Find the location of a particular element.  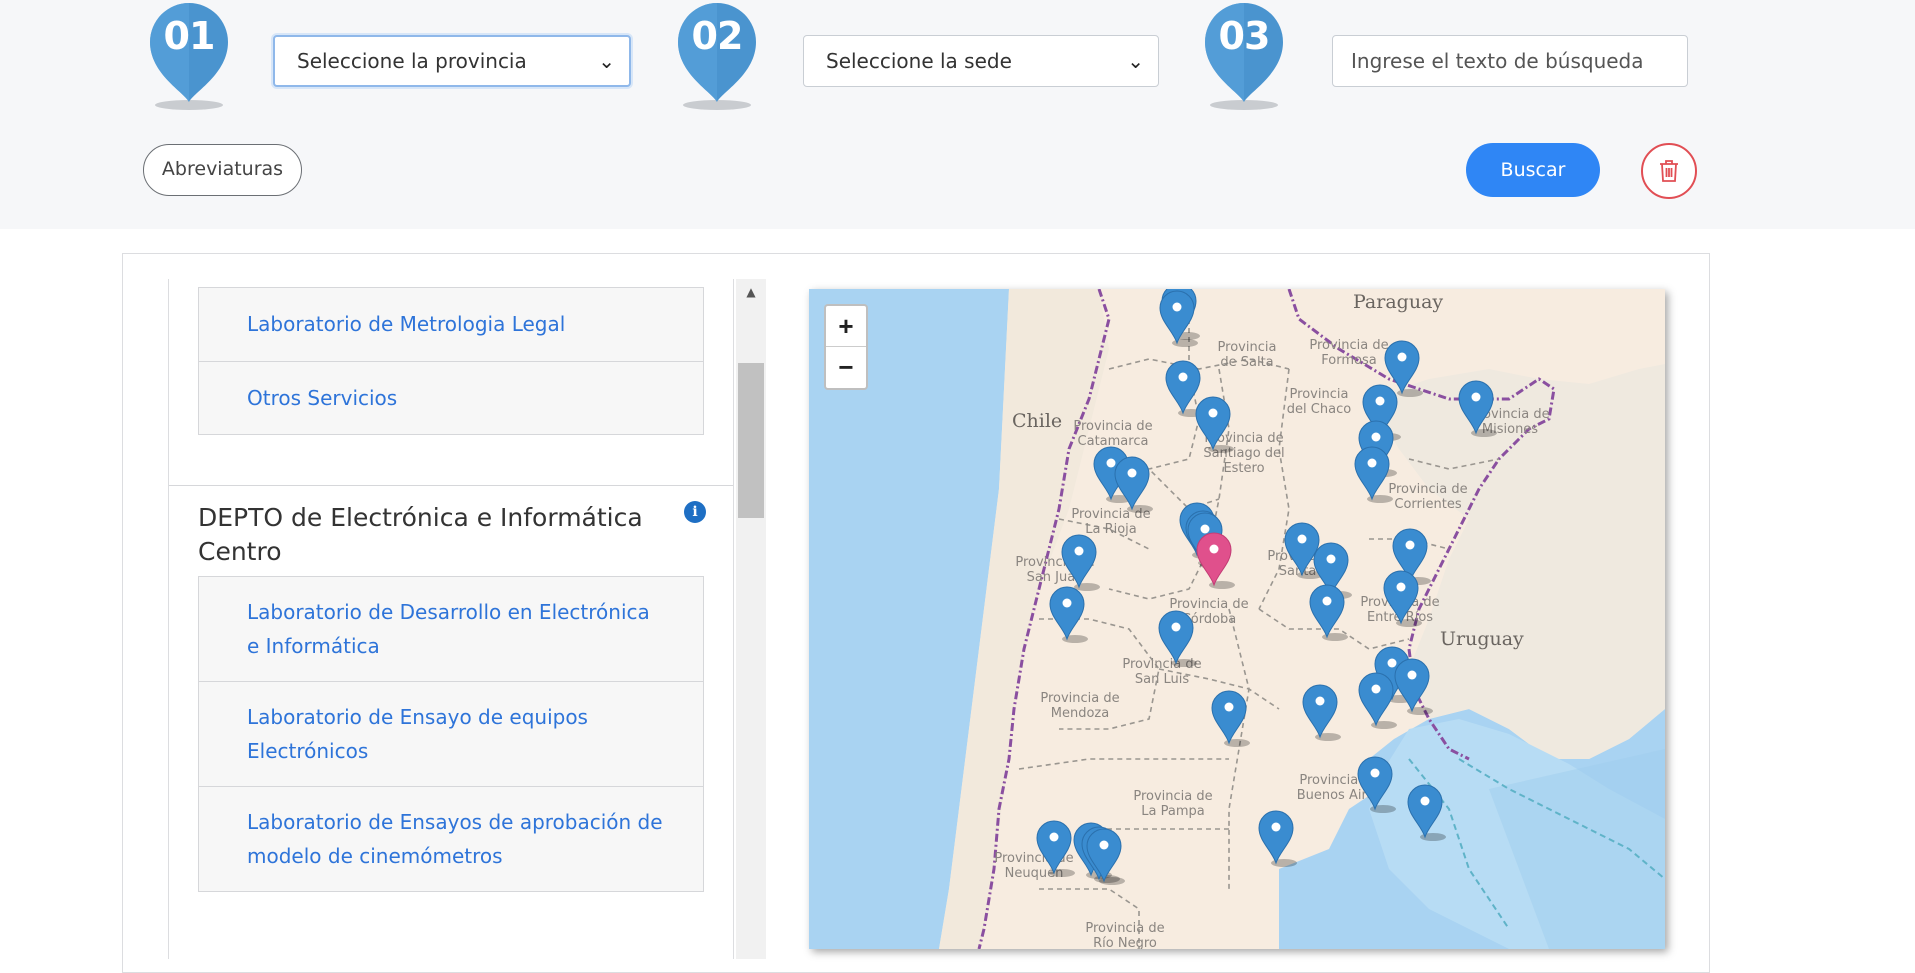

step-marker-3: 03 is located at coordinates (1244, 56).